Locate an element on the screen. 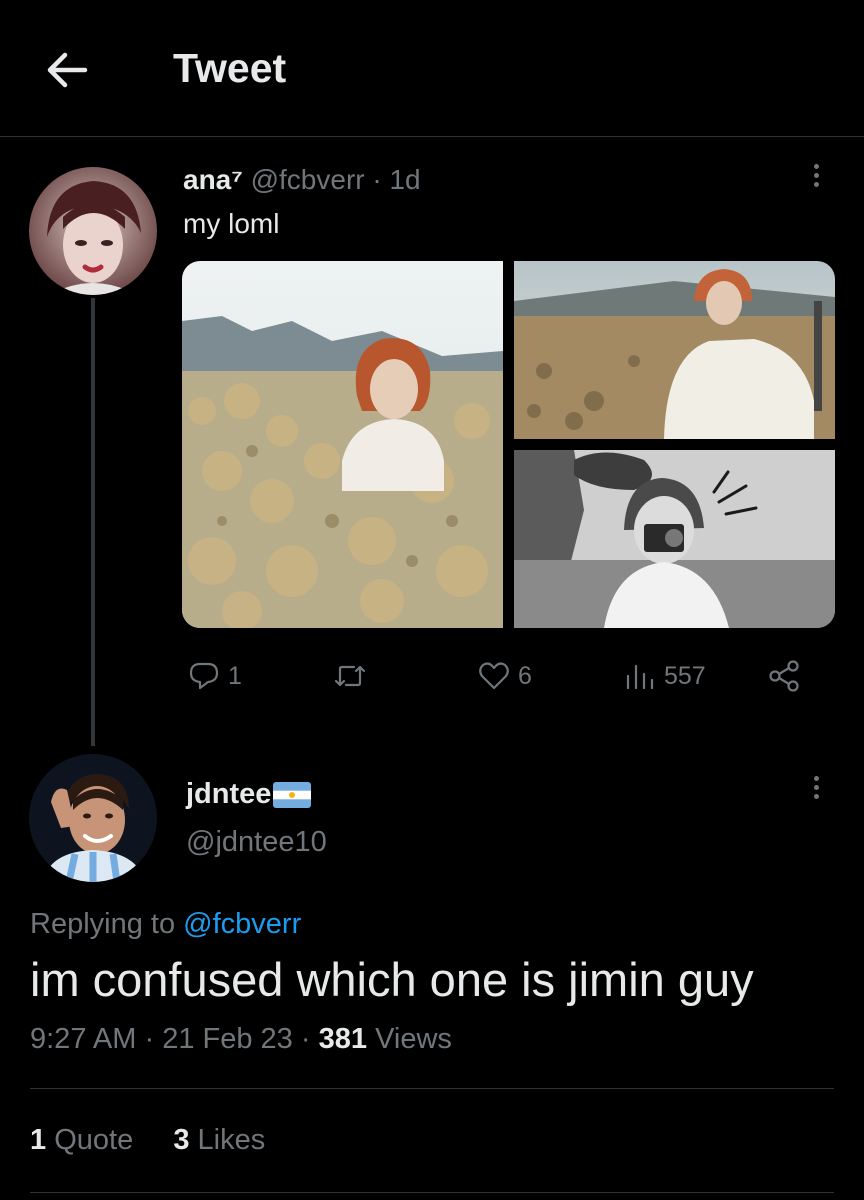  header-divider is located at coordinates (432, 136).